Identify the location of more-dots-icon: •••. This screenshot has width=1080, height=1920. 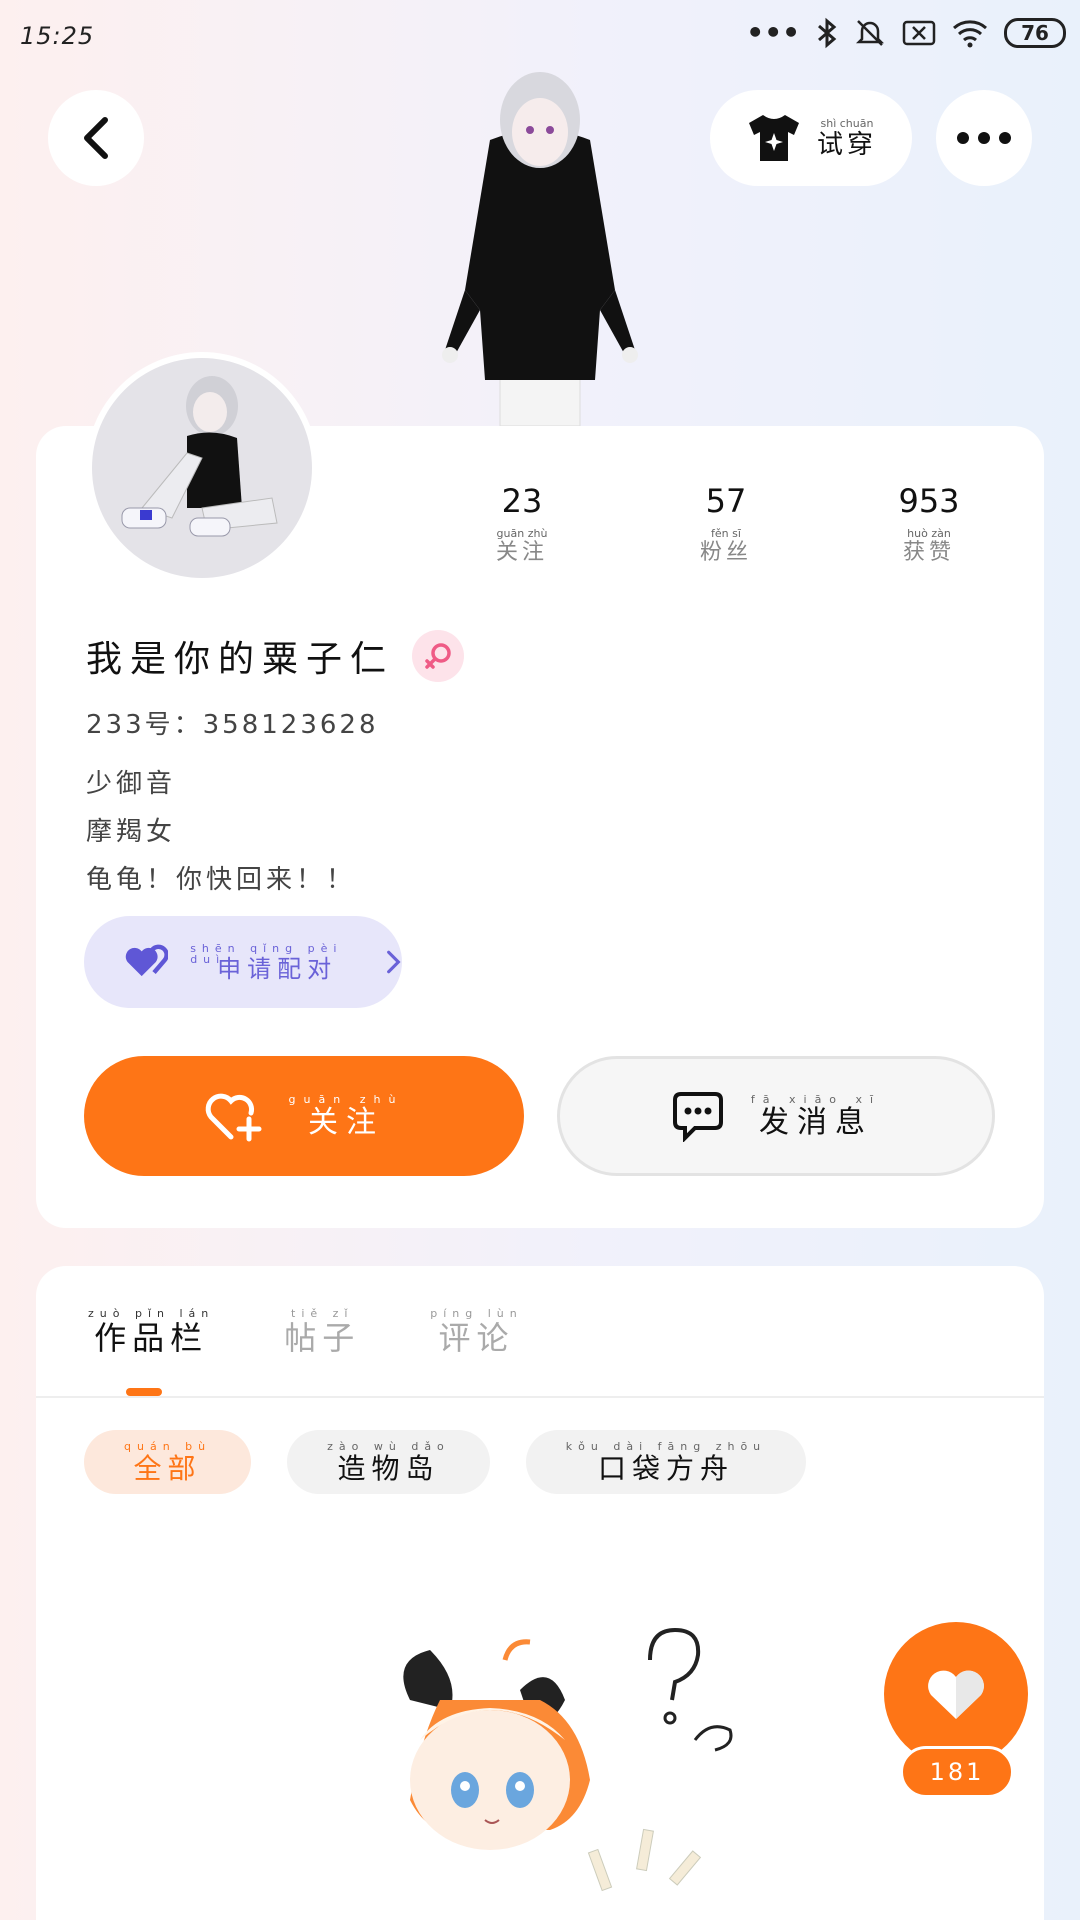
(773, 32).